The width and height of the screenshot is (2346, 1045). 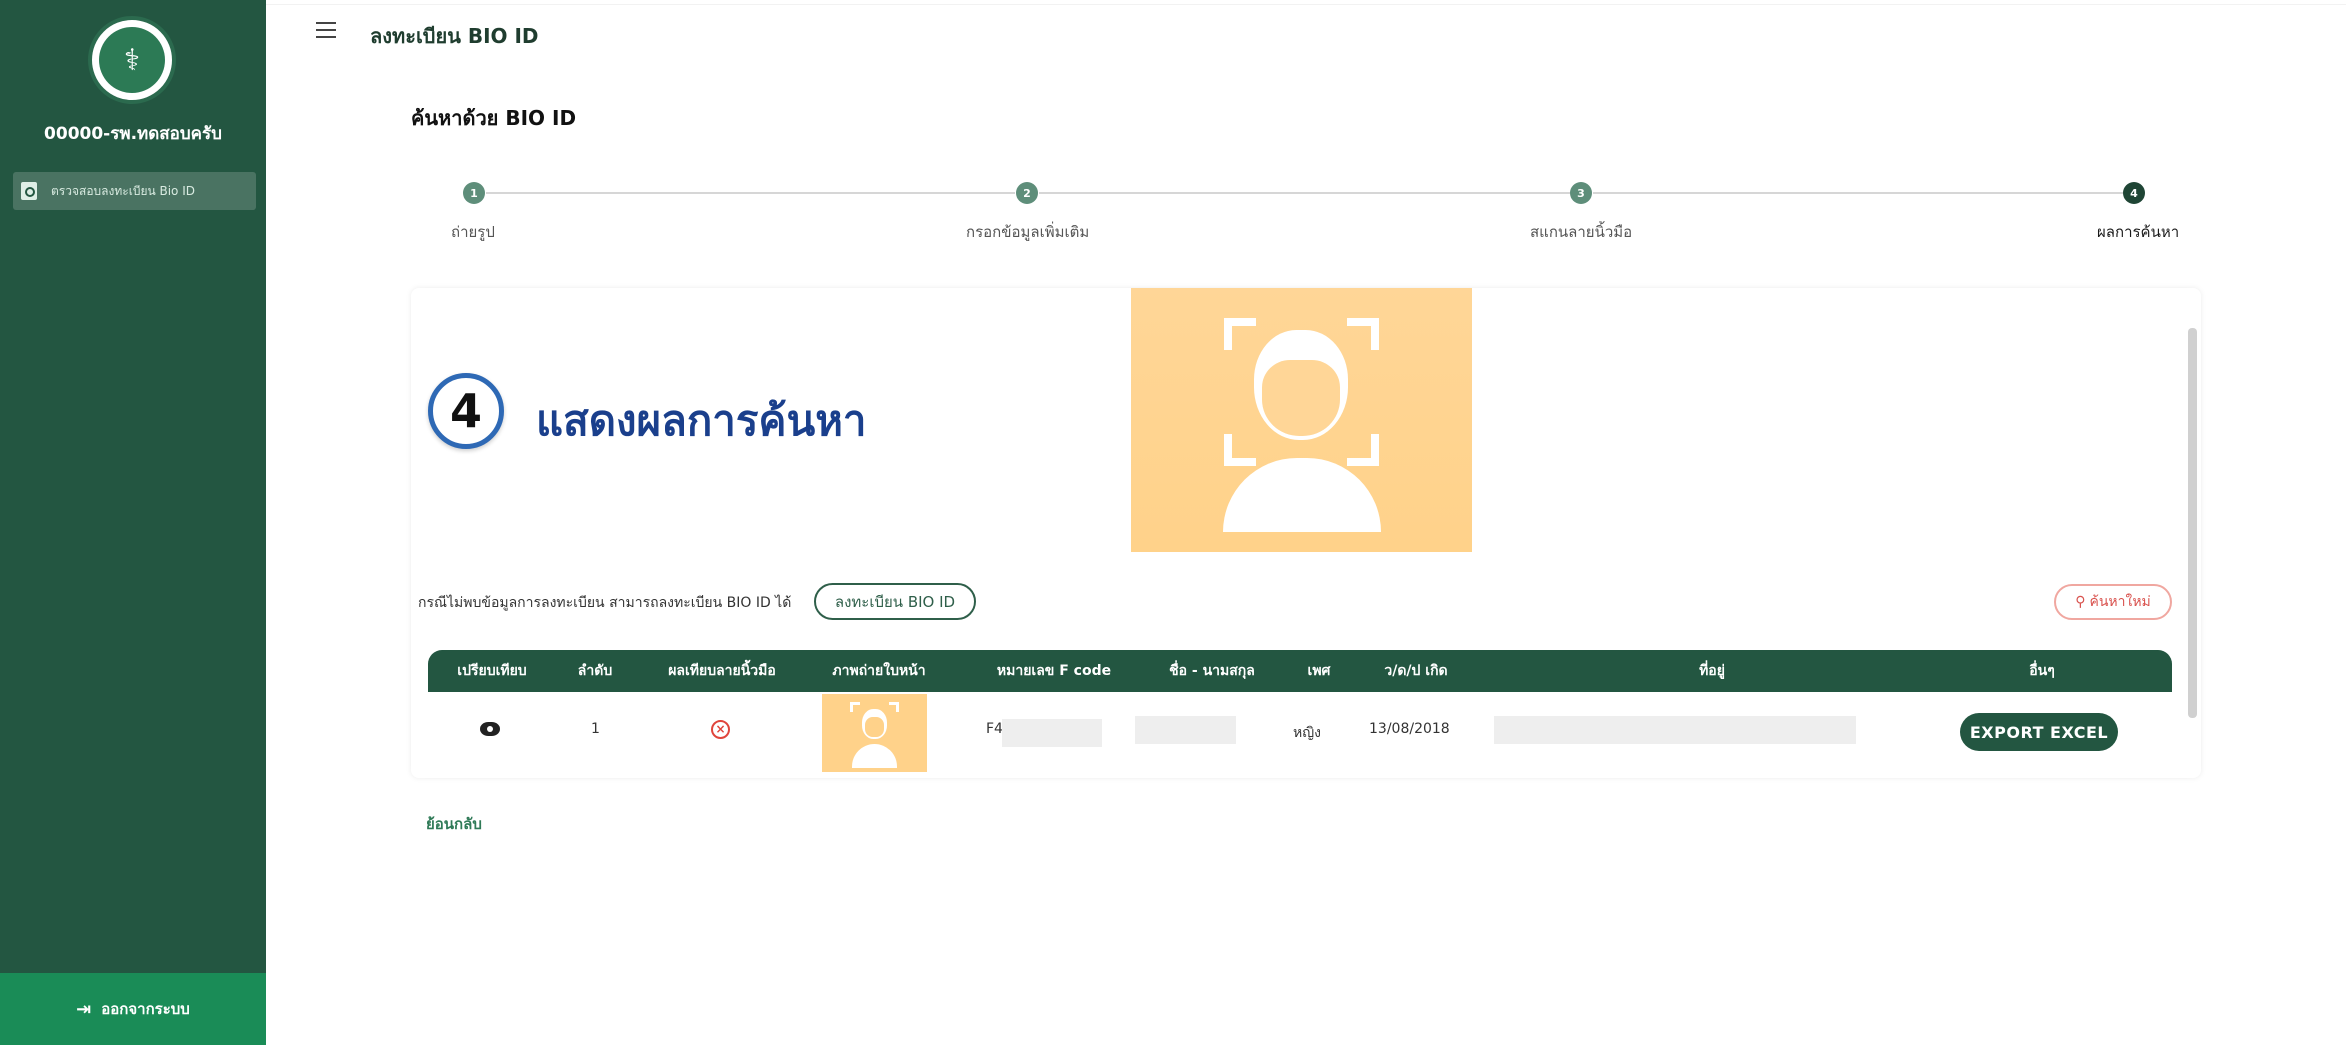 I want to click on column-header: ชื่อ - นามสกุล, so click(x=1212, y=671).